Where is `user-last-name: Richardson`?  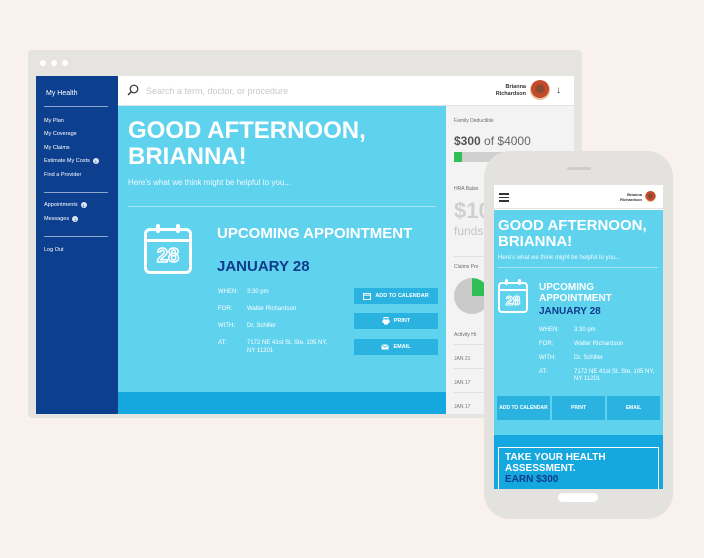 user-last-name: Richardson is located at coordinates (630, 199).